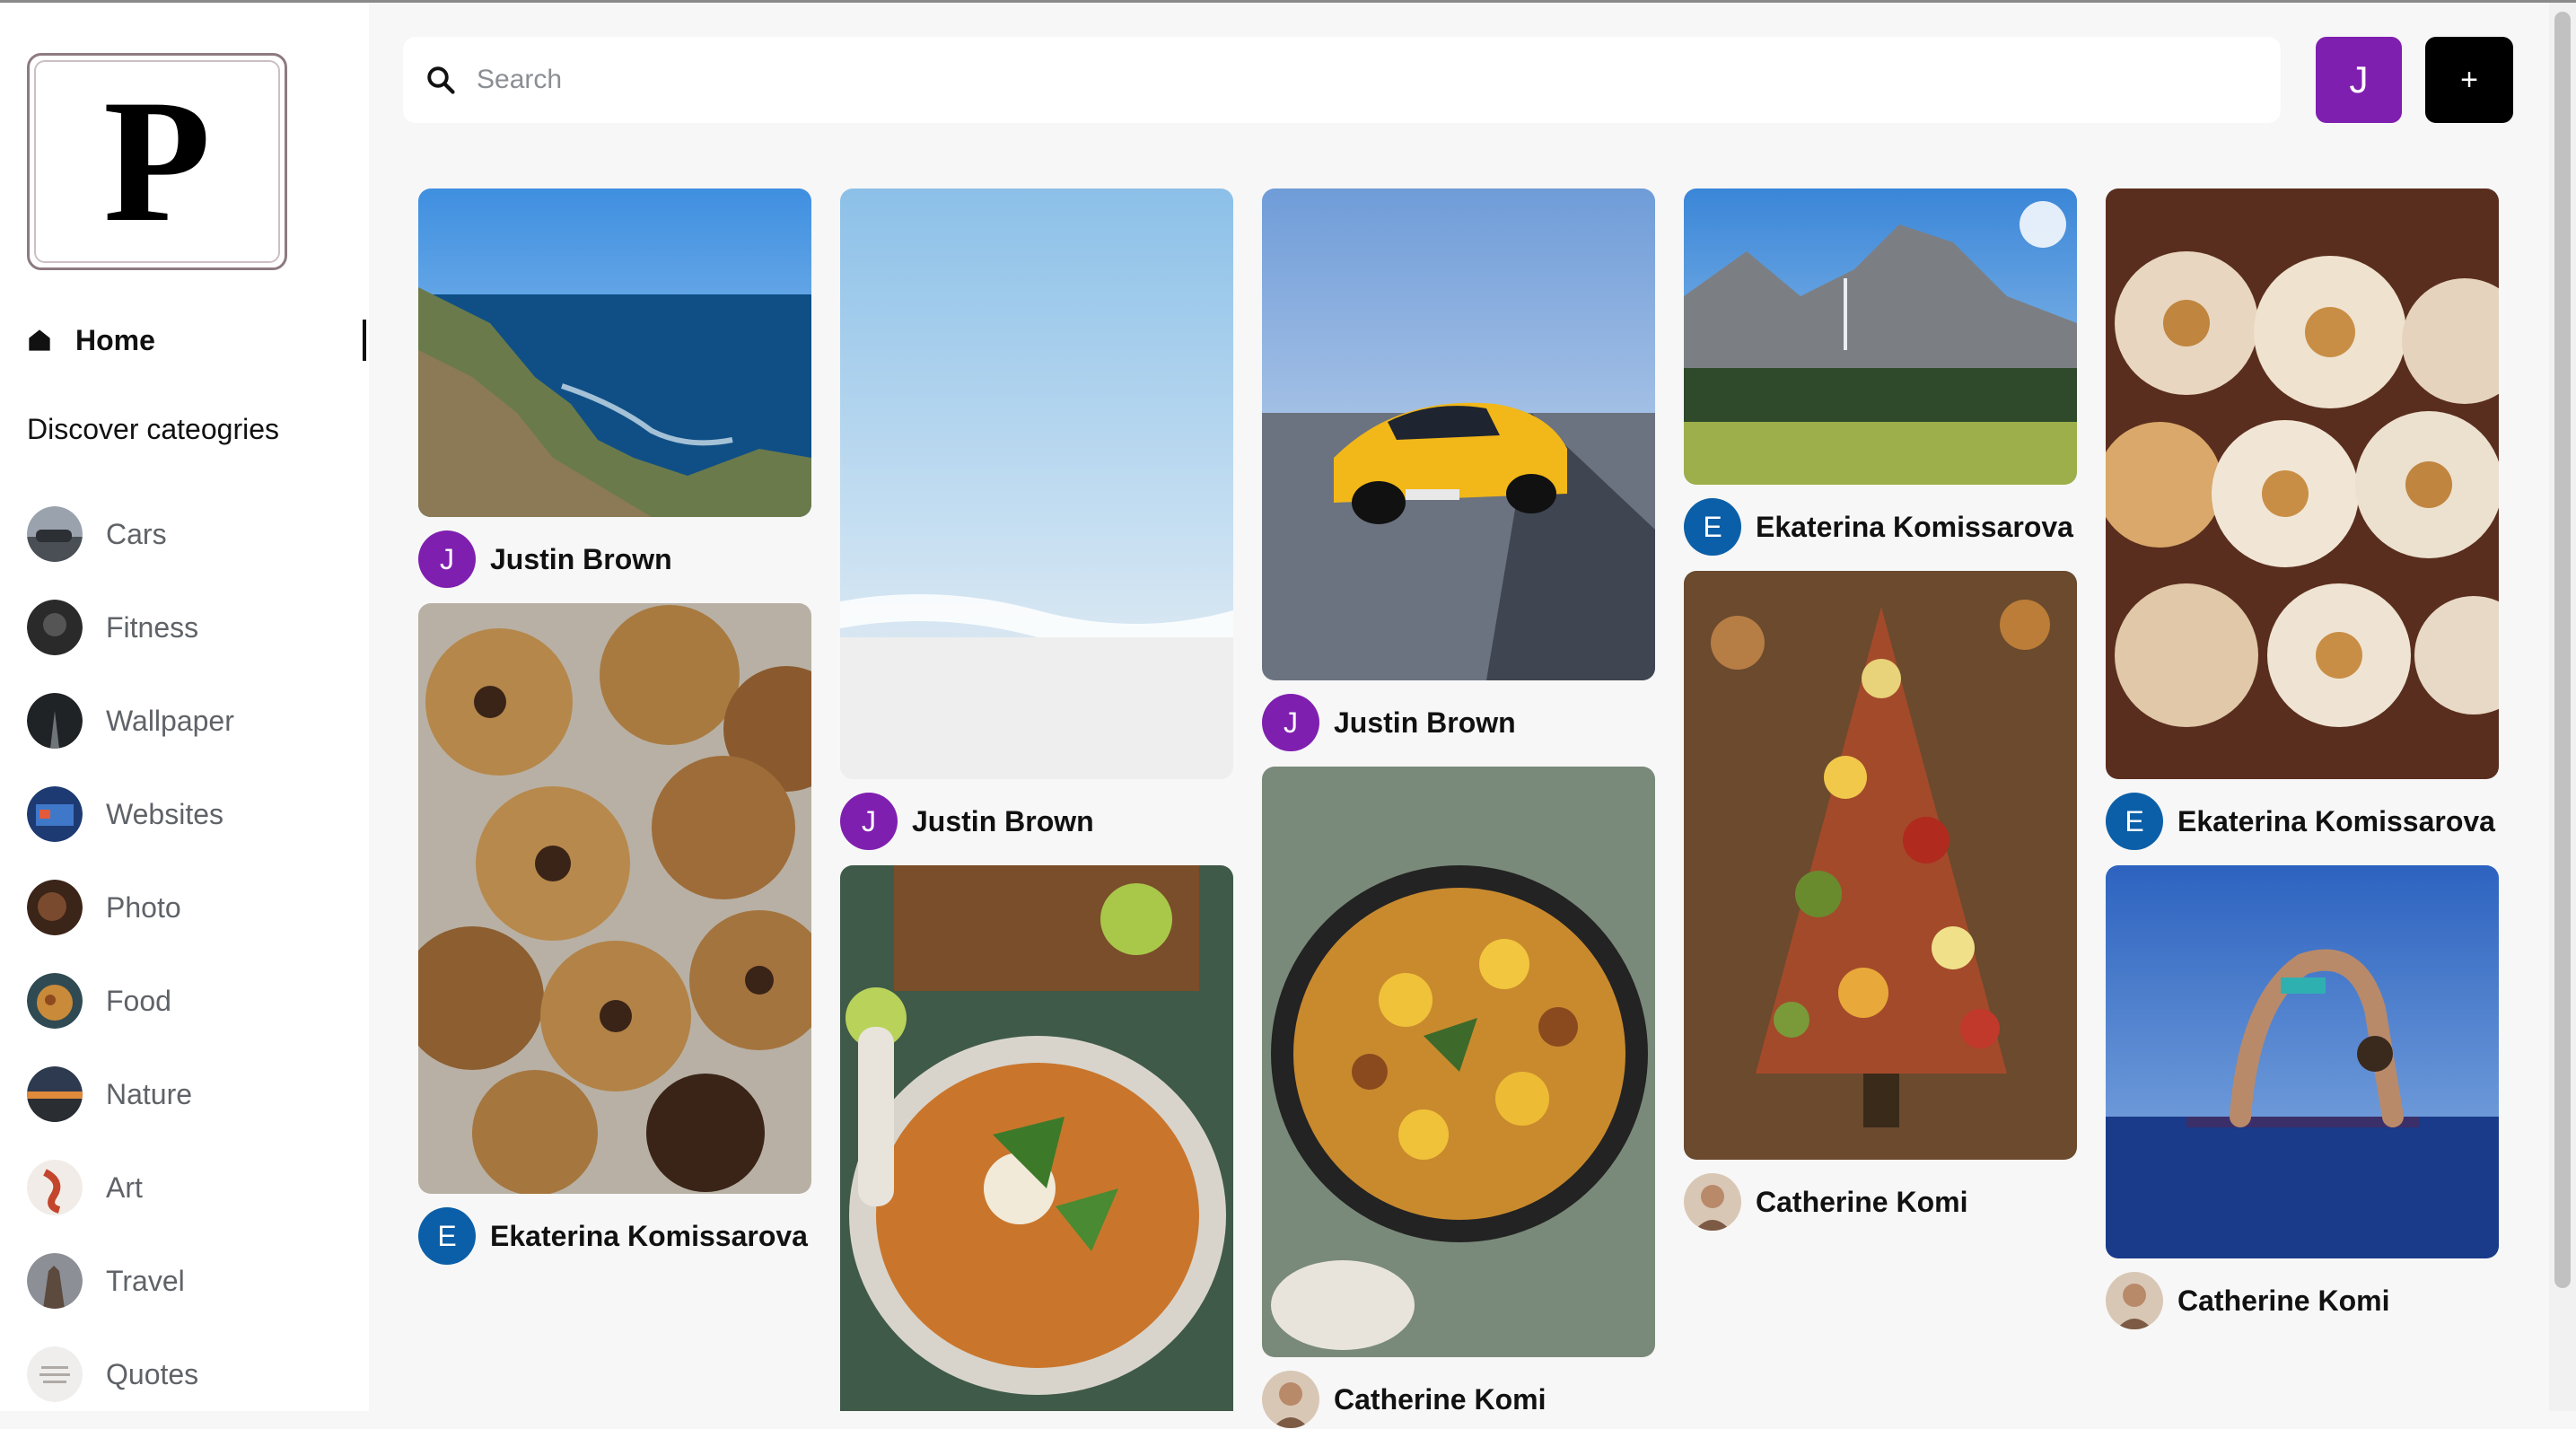 This screenshot has width=2576, height=1429. What do you see at coordinates (55, 1187) in the screenshot?
I see `art-thumbnail-icon` at bounding box center [55, 1187].